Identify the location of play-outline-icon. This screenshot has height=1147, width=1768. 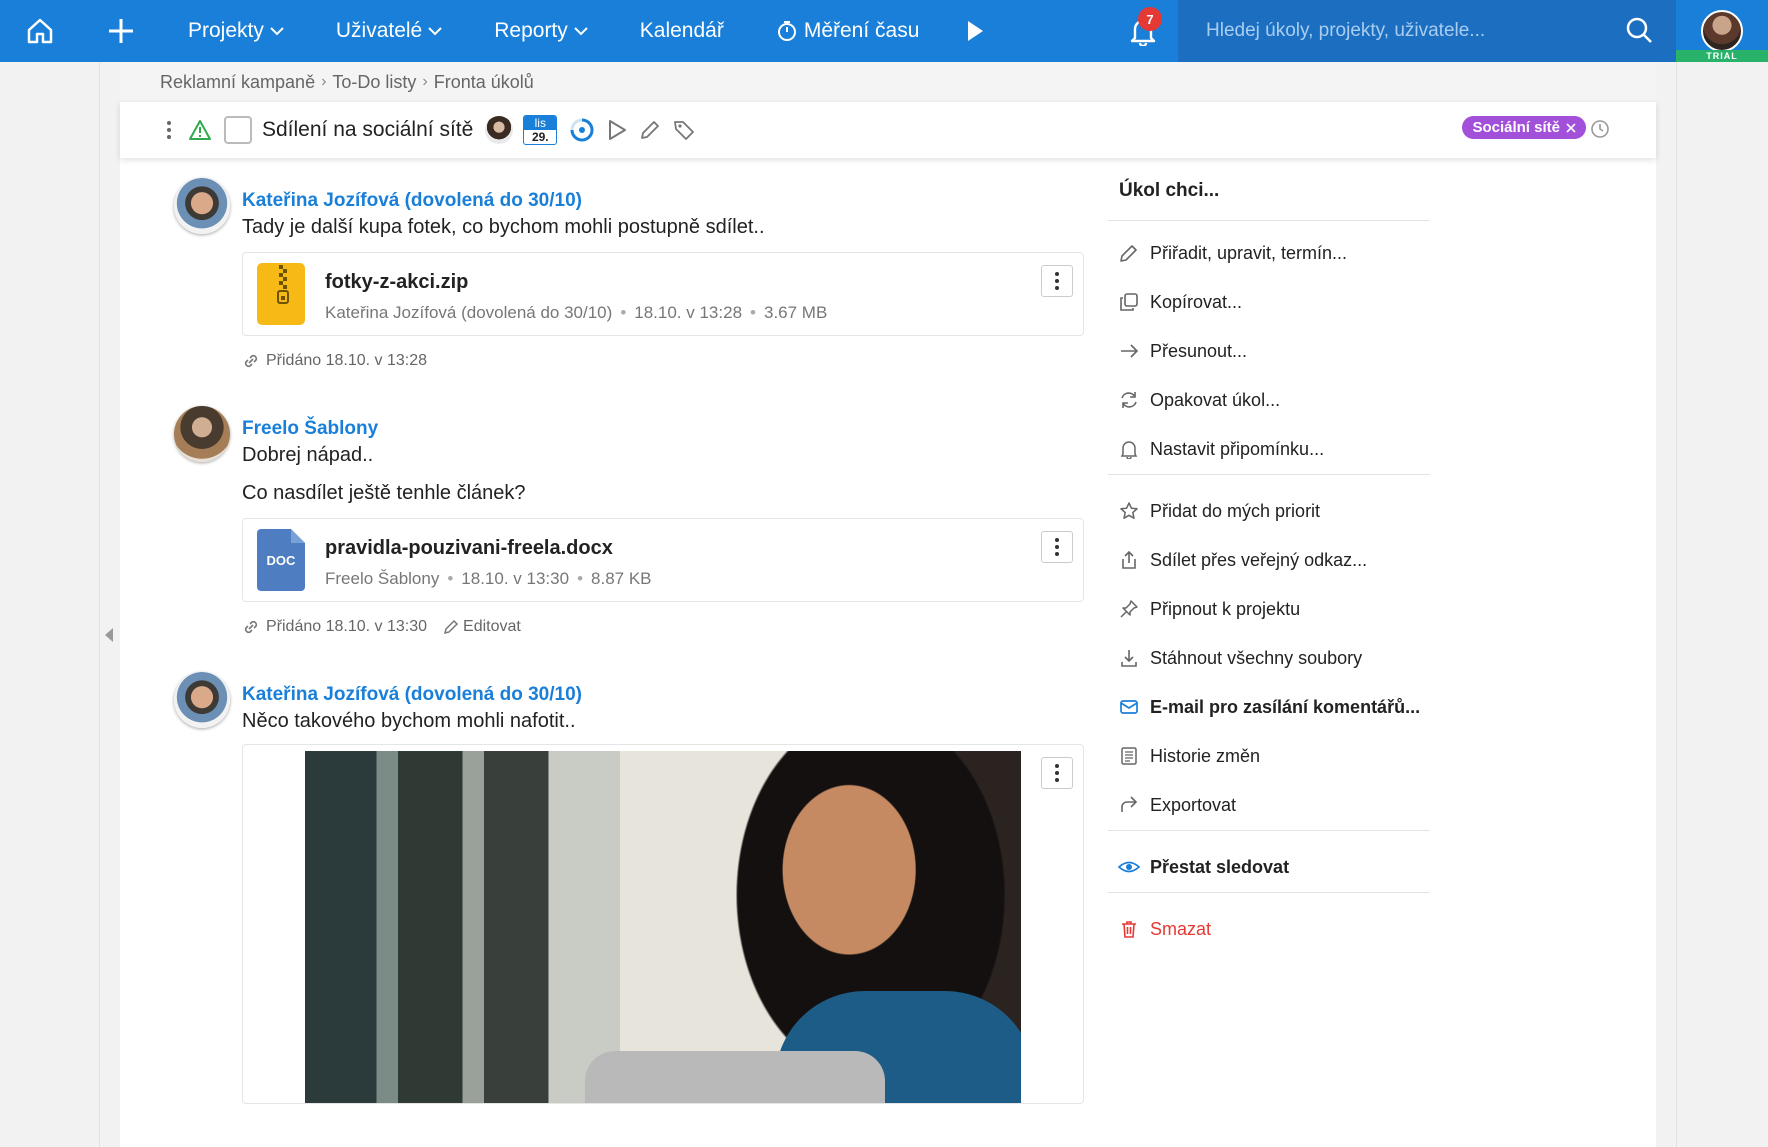
(618, 130).